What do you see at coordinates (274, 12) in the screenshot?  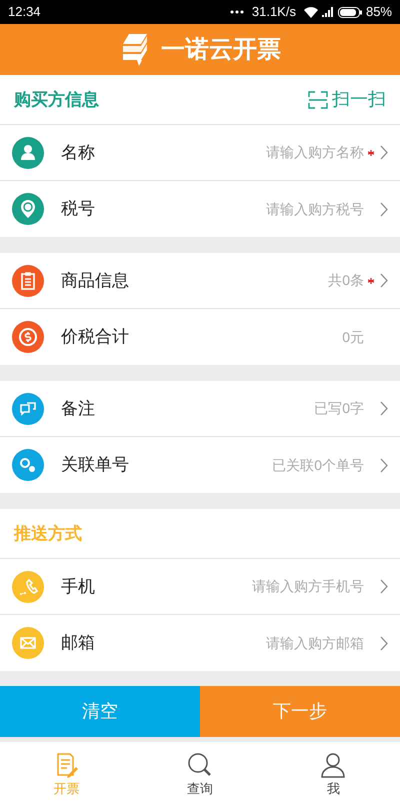 I see `network-speed: 31.1K/s` at bounding box center [274, 12].